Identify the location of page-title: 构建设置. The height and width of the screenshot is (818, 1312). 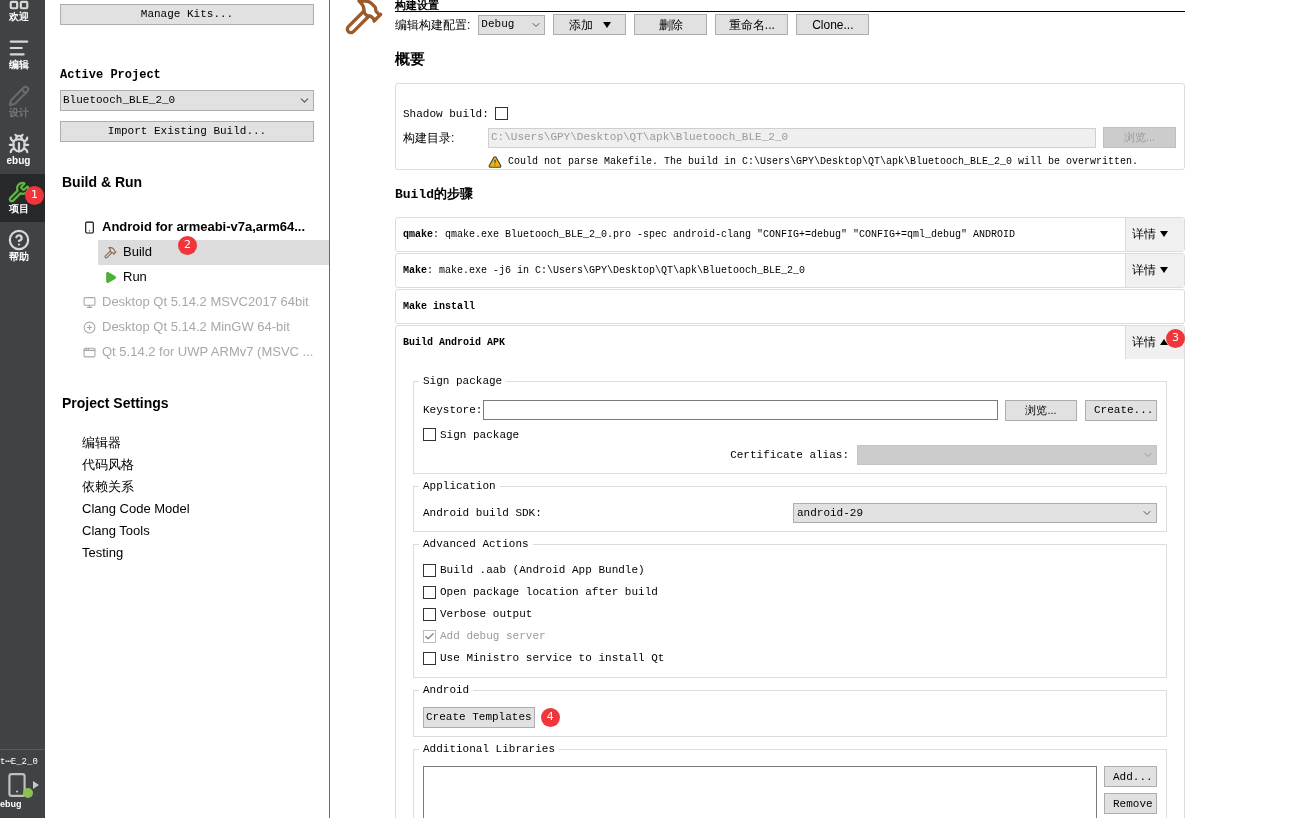
(417, 5).